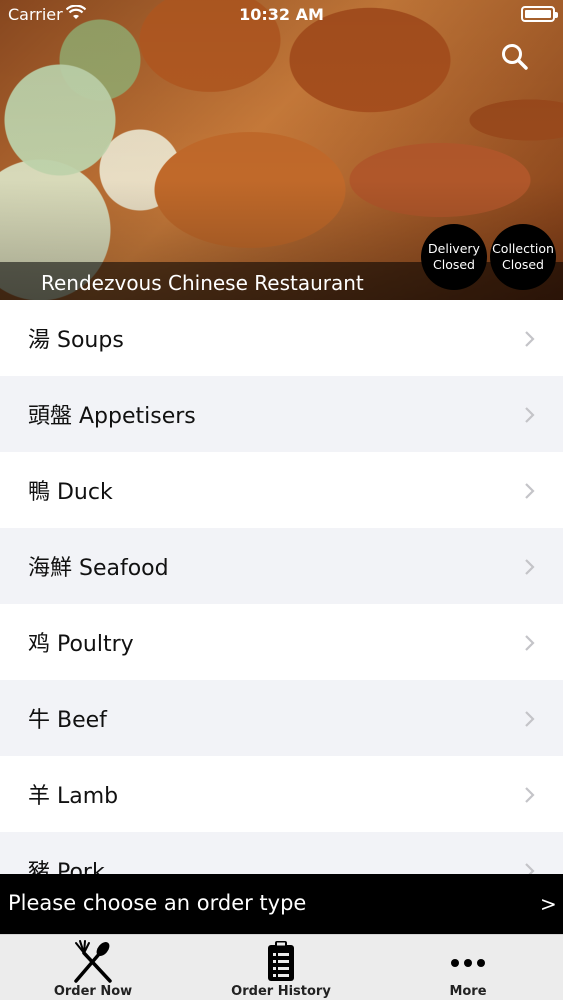  What do you see at coordinates (66, 867) in the screenshot?
I see `menu-category-label: 豬 Pork` at bounding box center [66, 867].